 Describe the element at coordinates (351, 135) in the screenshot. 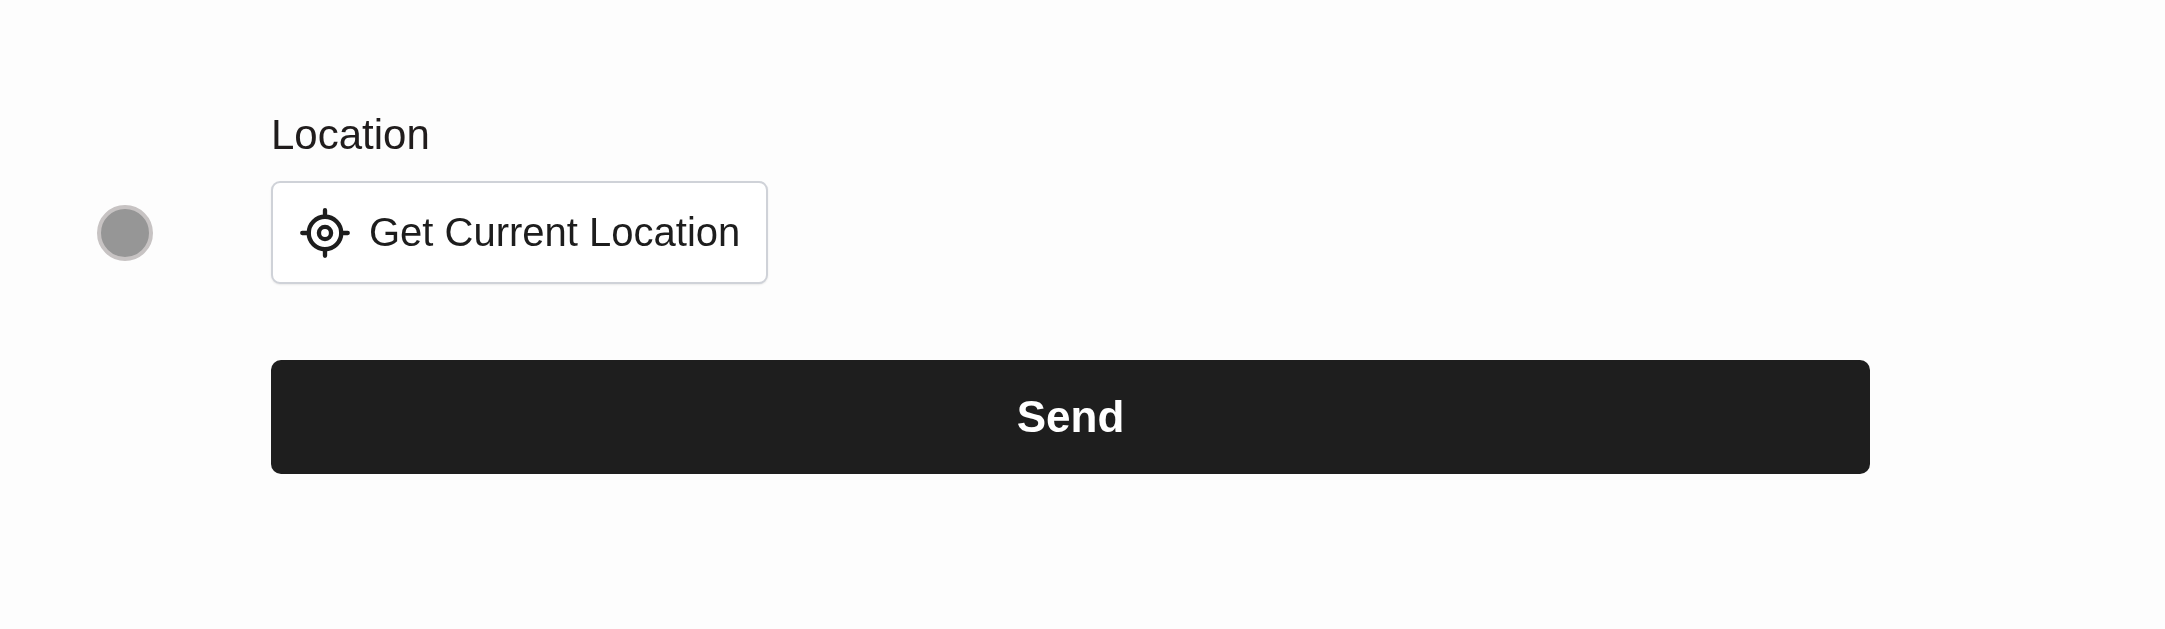

I see `field-label: Location` at that location.